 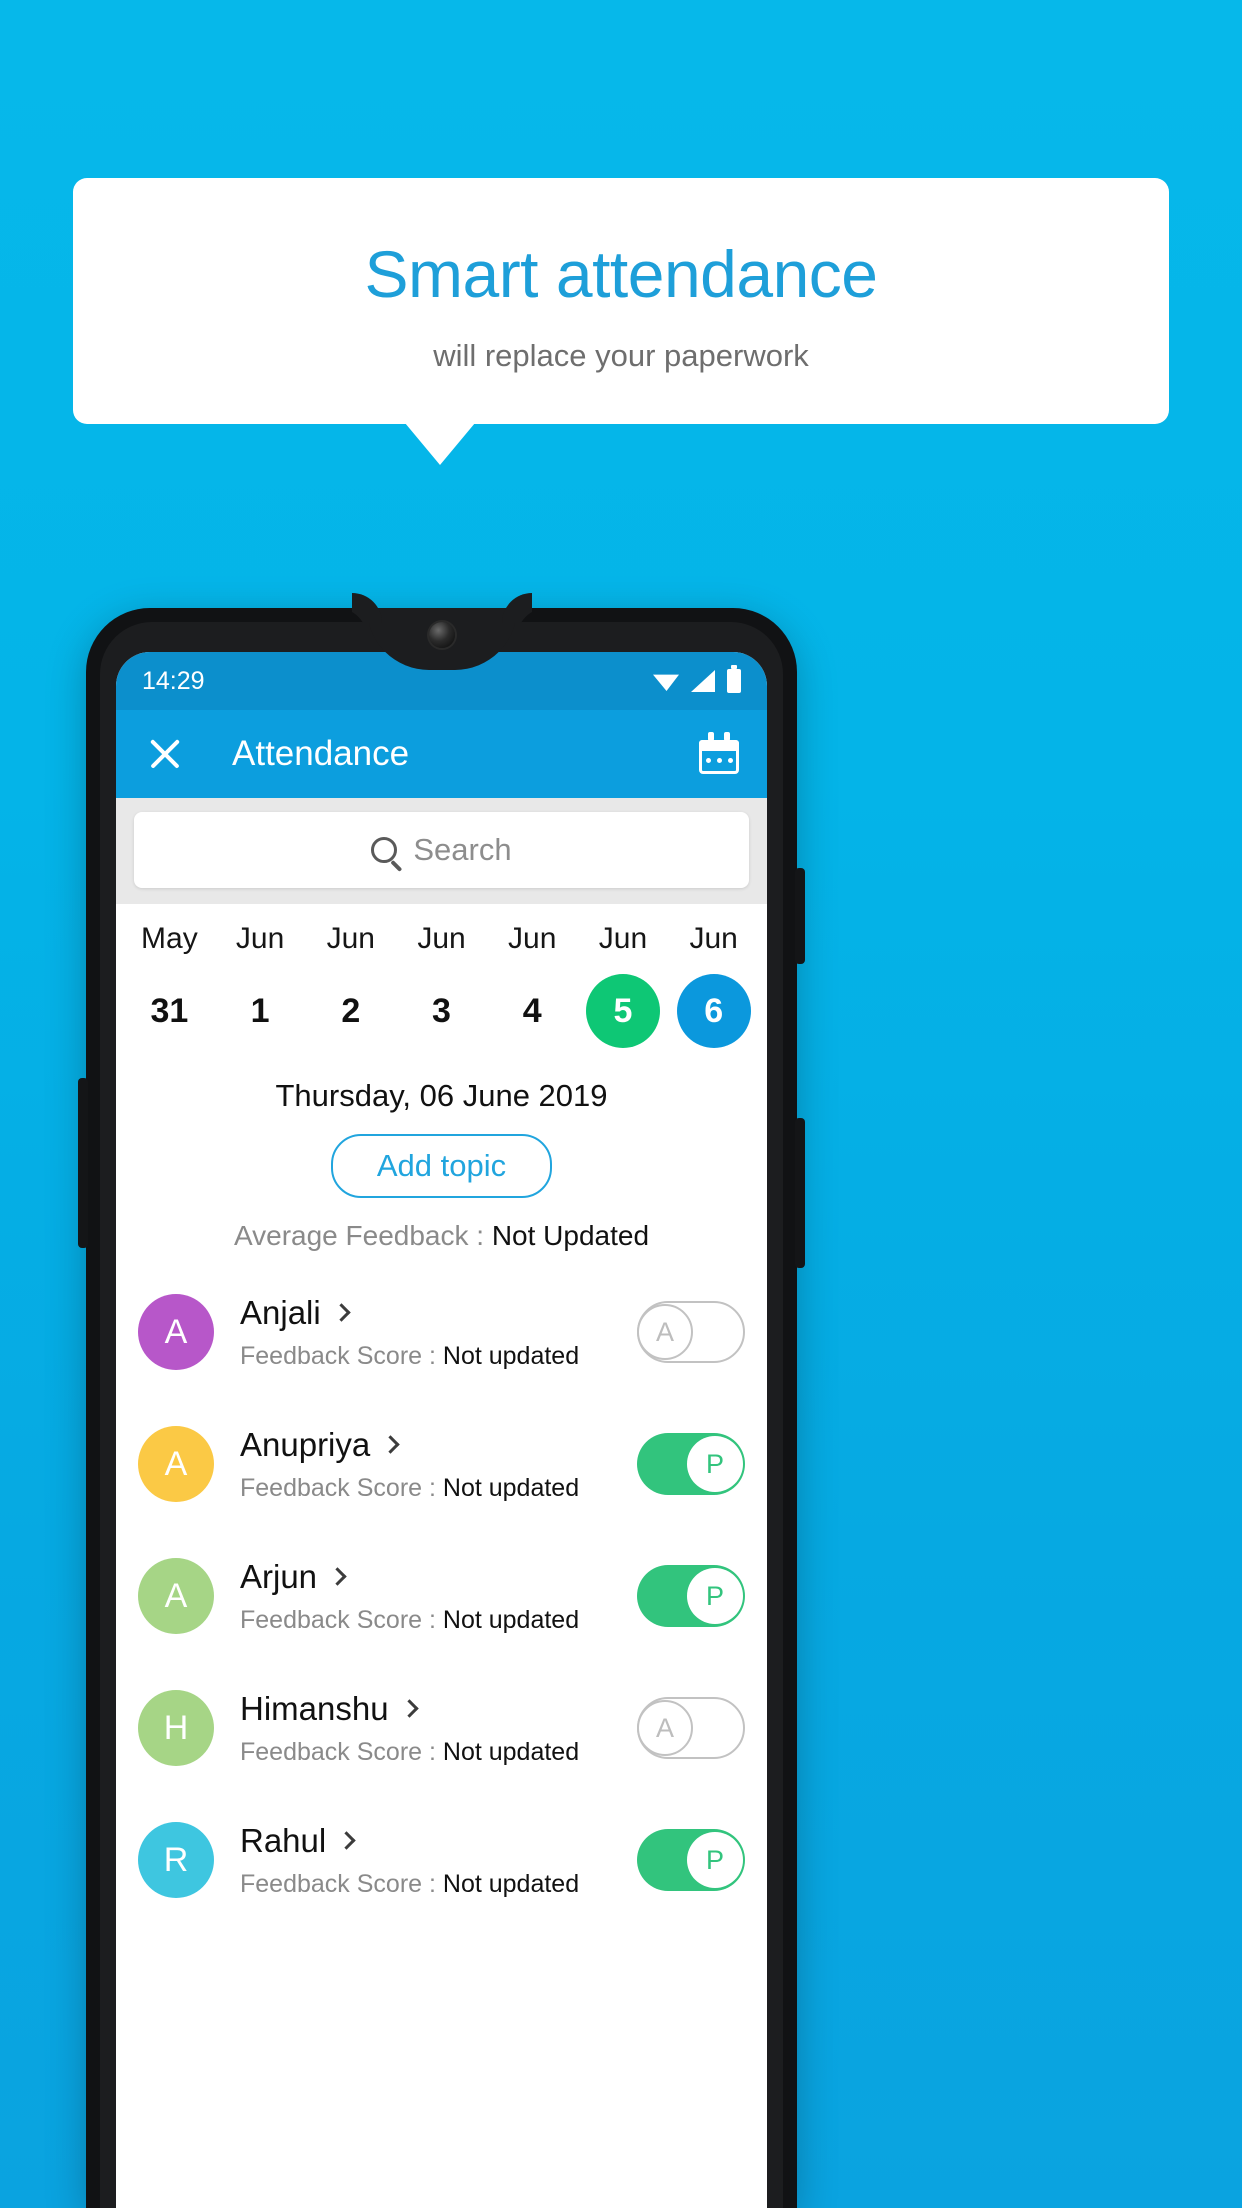 I want to click on search-icon, so click(x=384, y=850).